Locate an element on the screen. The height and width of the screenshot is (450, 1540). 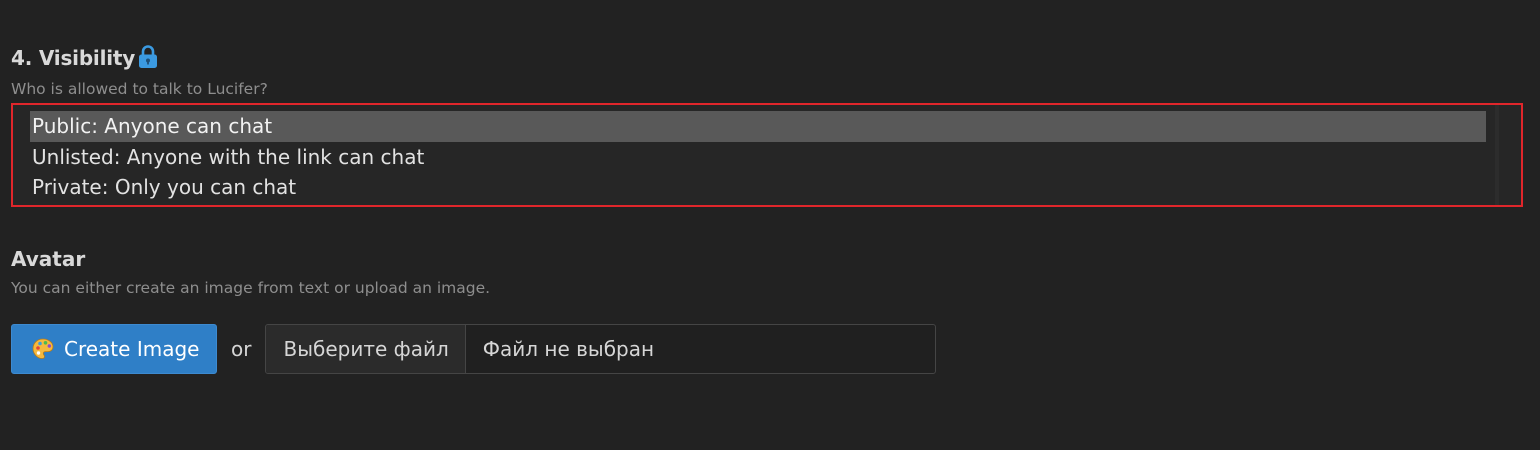
option-public: Public: Anyone can chat is located at coordinates (758, 126).